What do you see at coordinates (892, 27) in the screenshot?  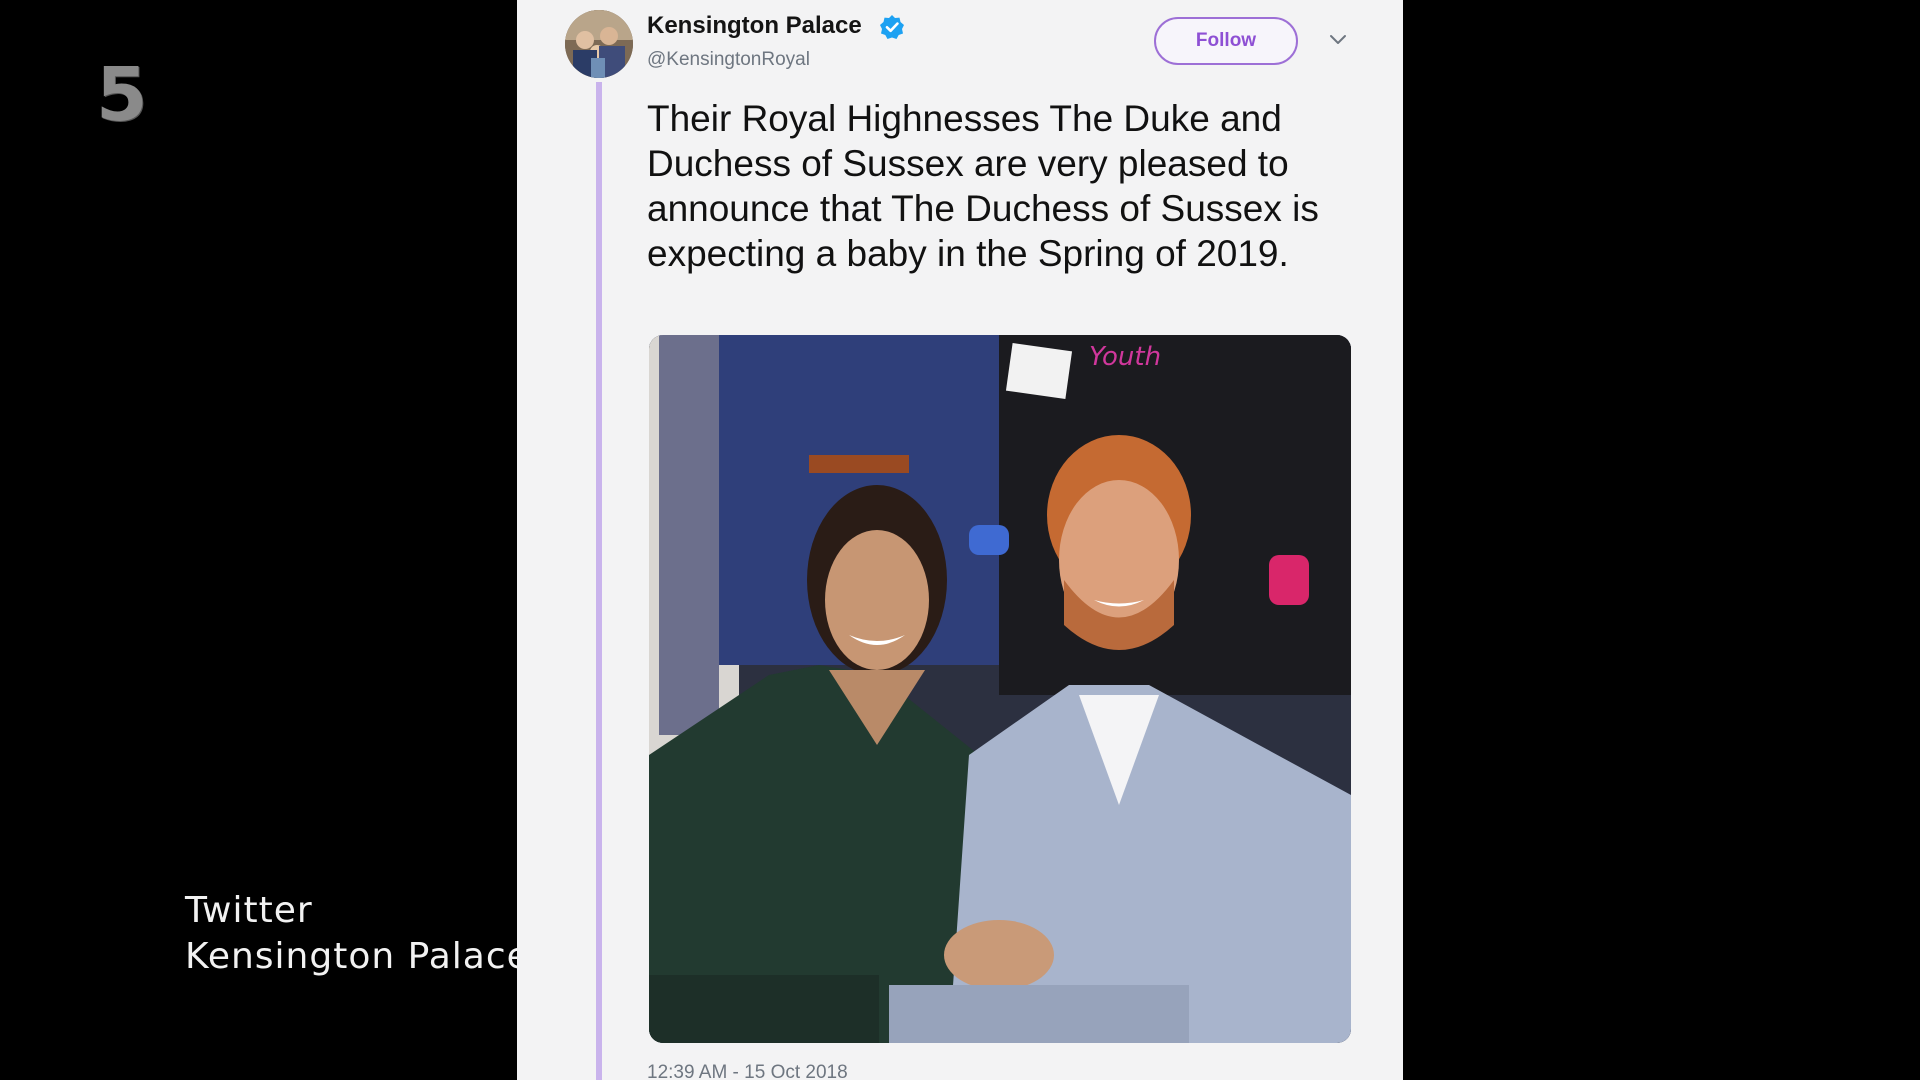 I see `verified-badge-icon` at bounding box center [892, 27].